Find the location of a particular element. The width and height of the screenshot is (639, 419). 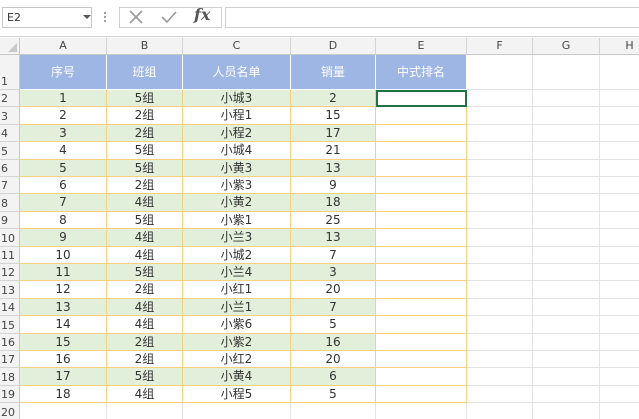

table-cell: 小黄4 is located at coordinates (237, 377).